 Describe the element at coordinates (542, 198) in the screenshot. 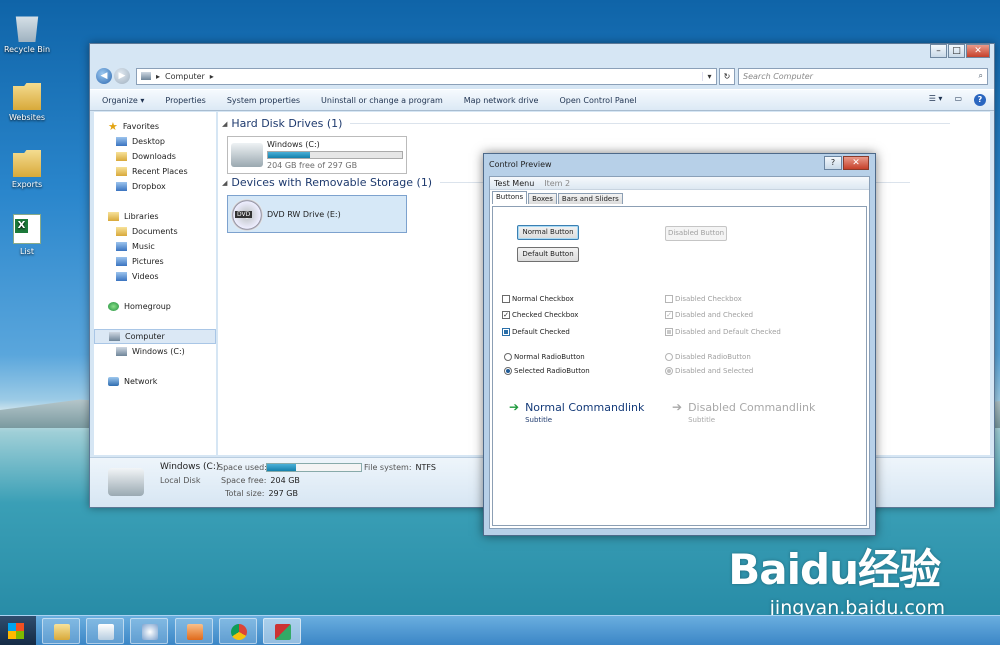

I see `tab-boxes: Boxes` at that location.